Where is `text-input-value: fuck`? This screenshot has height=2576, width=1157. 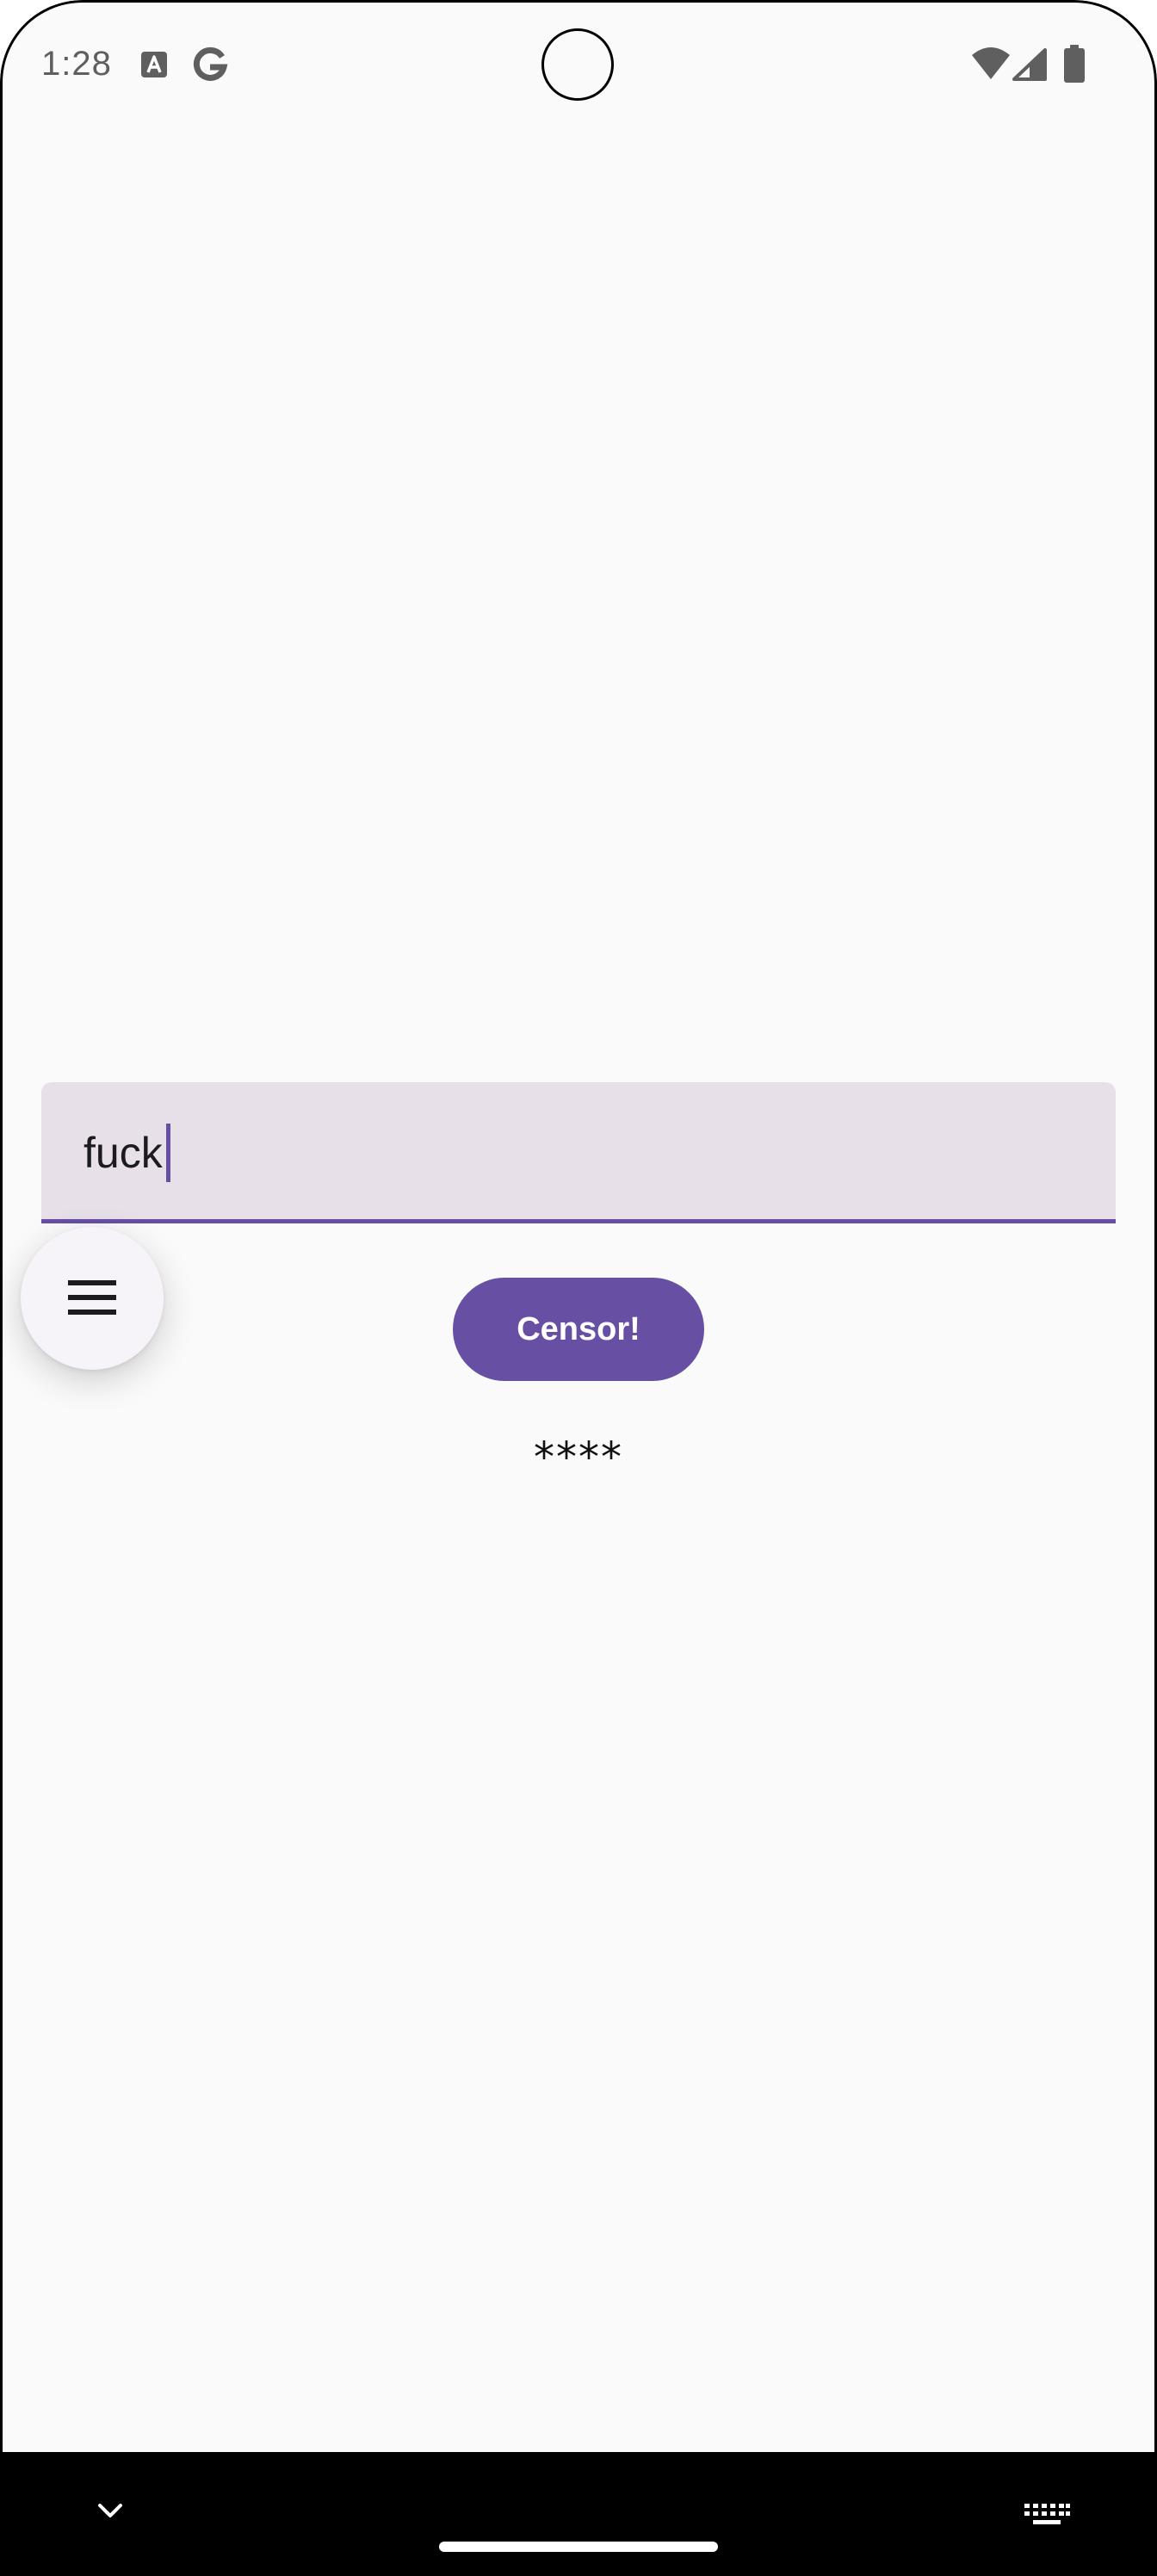 text-input-value: fuck is located at coordinates (123, 1152).